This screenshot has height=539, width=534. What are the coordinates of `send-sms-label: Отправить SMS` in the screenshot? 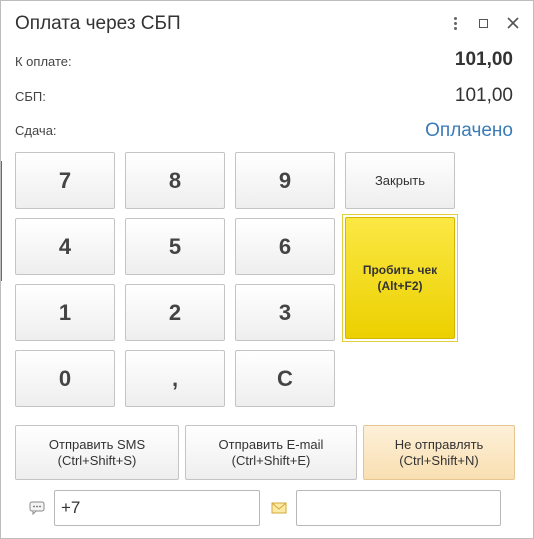 It's located at (97, 444).